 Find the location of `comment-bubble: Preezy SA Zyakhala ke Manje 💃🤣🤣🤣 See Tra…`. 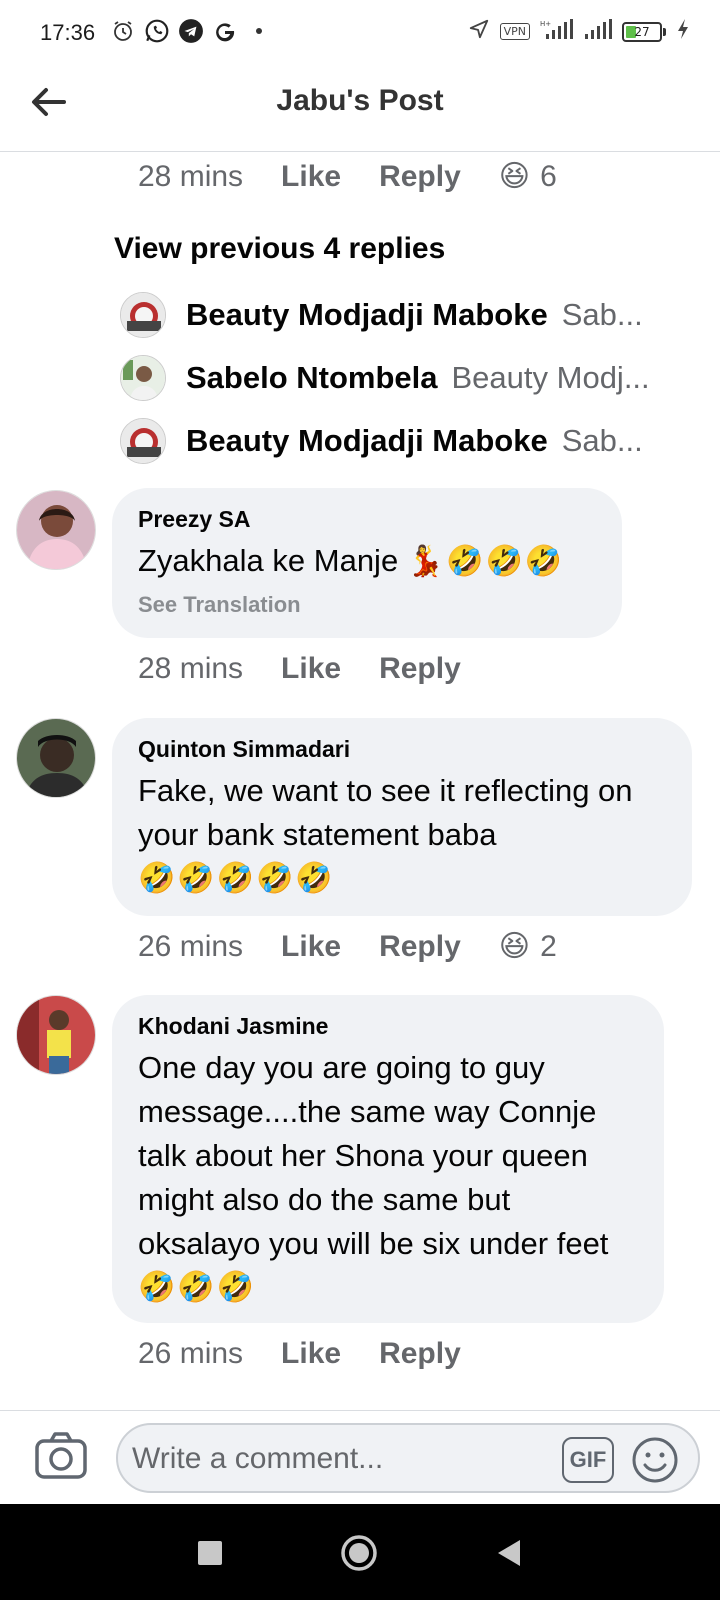

comment-bubble: Preezy SA Zyakhala ke Manje 💃🤣🤣🤣 See Tra… is located at coordinates (367, 563).